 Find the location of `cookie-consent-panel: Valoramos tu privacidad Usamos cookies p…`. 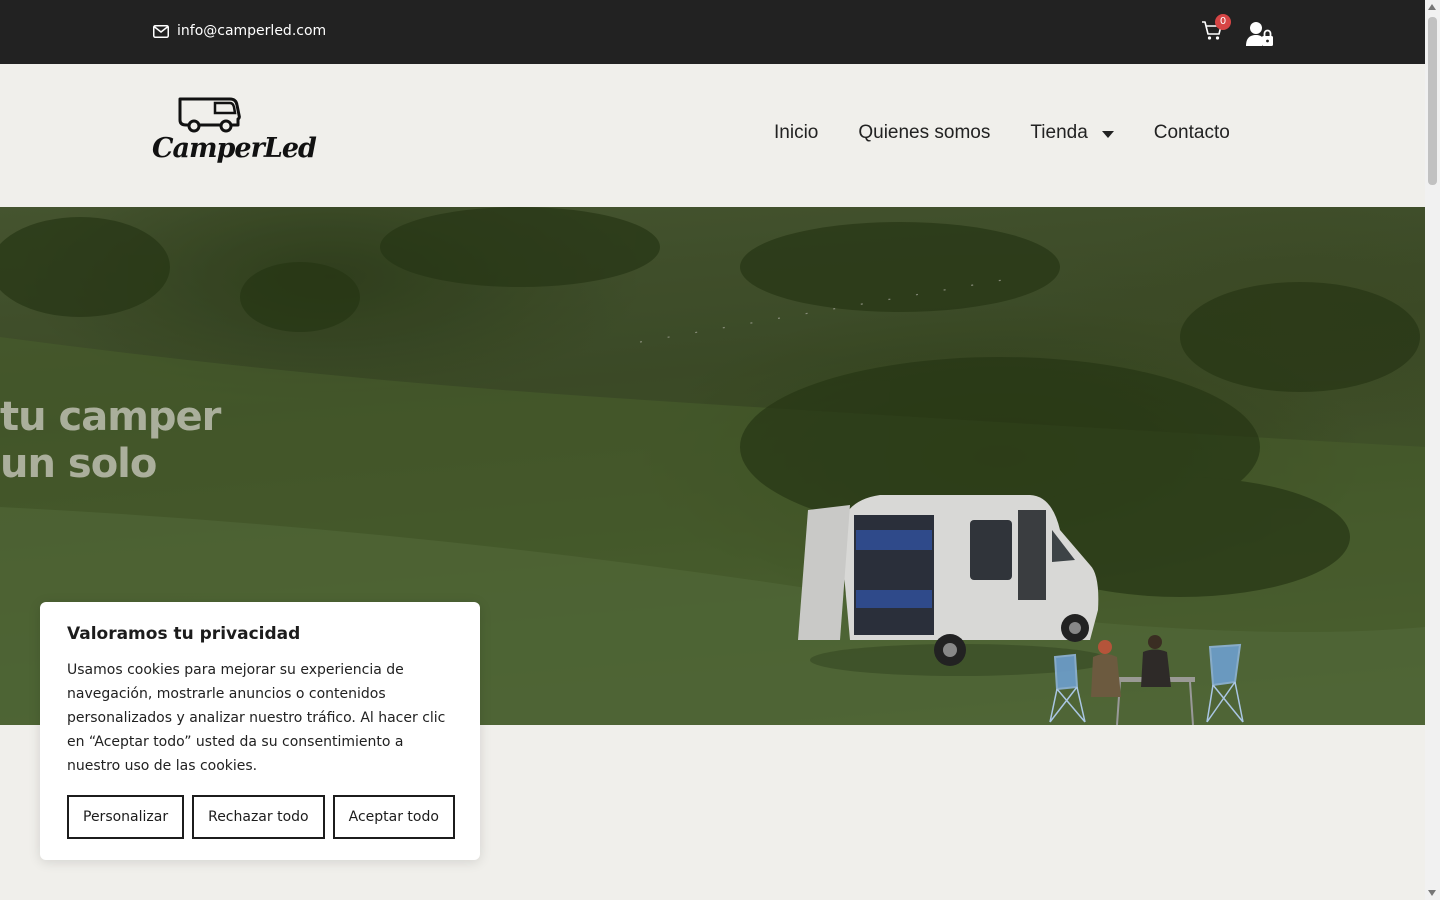

cookie-consent-panel: Valoramos tu privacidad Usamos cookies p… is located at coordinates (260, 731).